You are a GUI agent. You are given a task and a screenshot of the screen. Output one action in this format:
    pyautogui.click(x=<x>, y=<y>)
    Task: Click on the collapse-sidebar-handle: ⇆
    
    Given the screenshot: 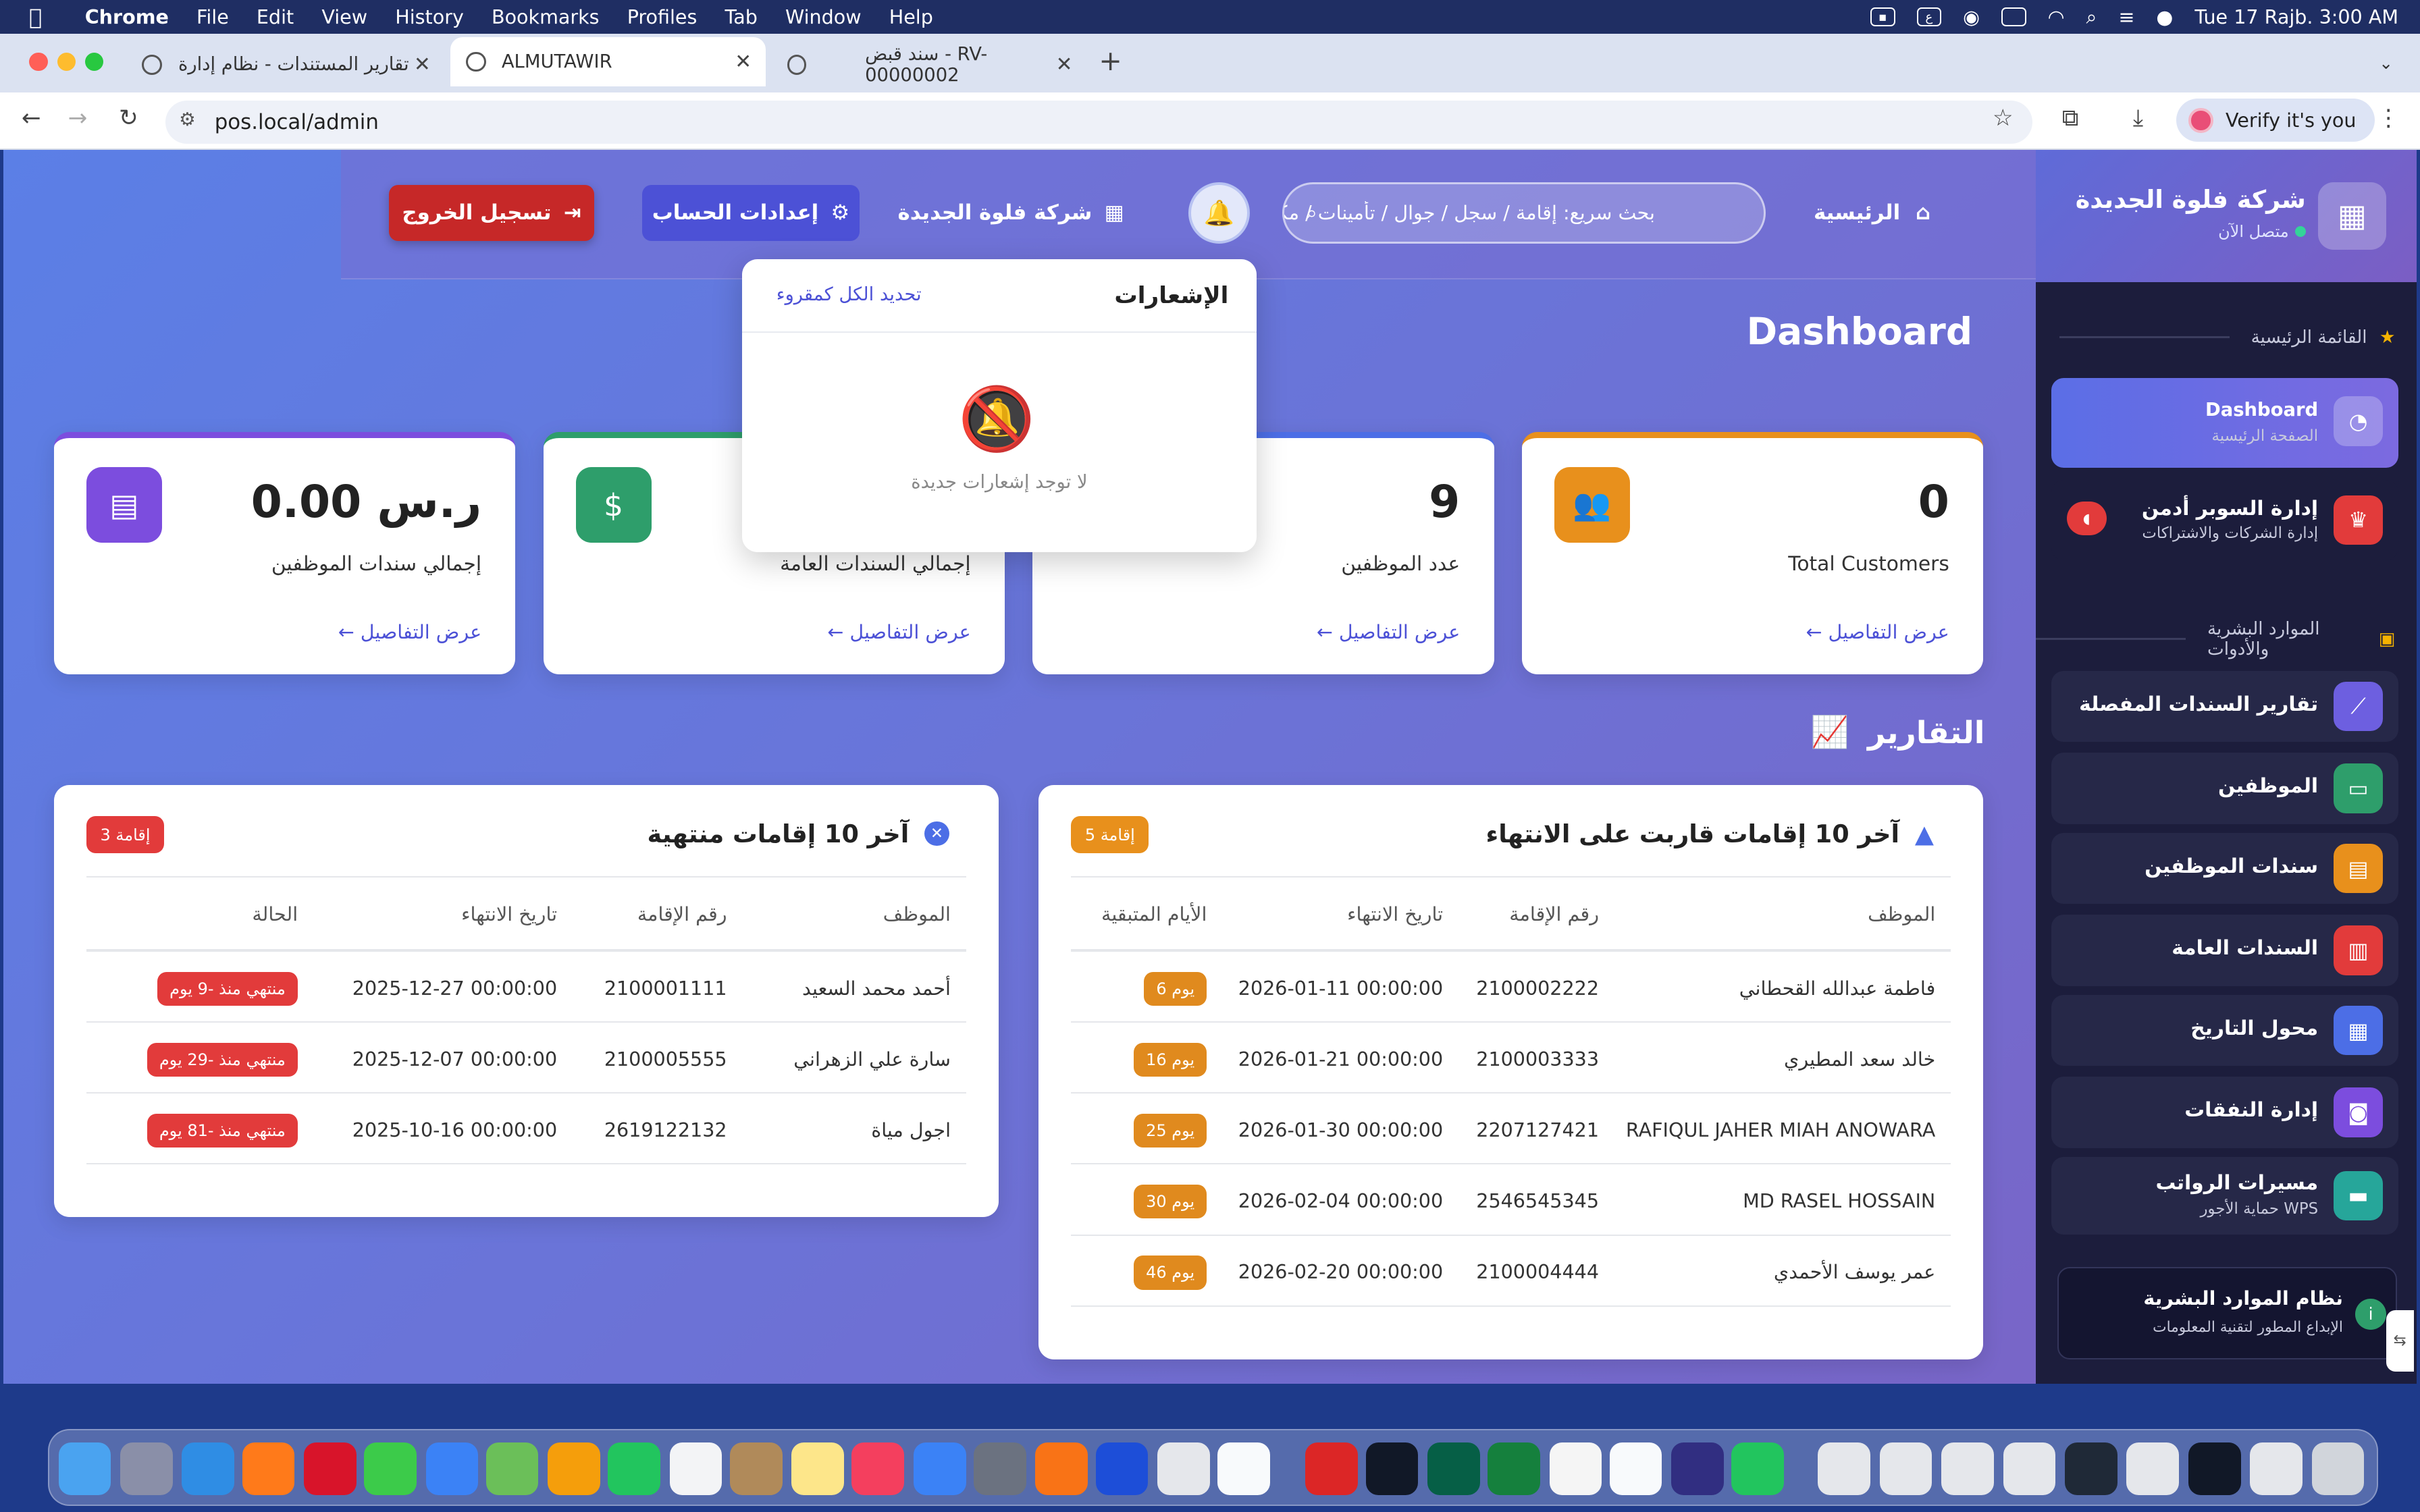 What is the action you would take?
    pyautogui.click(x=2400, y=1341)
    